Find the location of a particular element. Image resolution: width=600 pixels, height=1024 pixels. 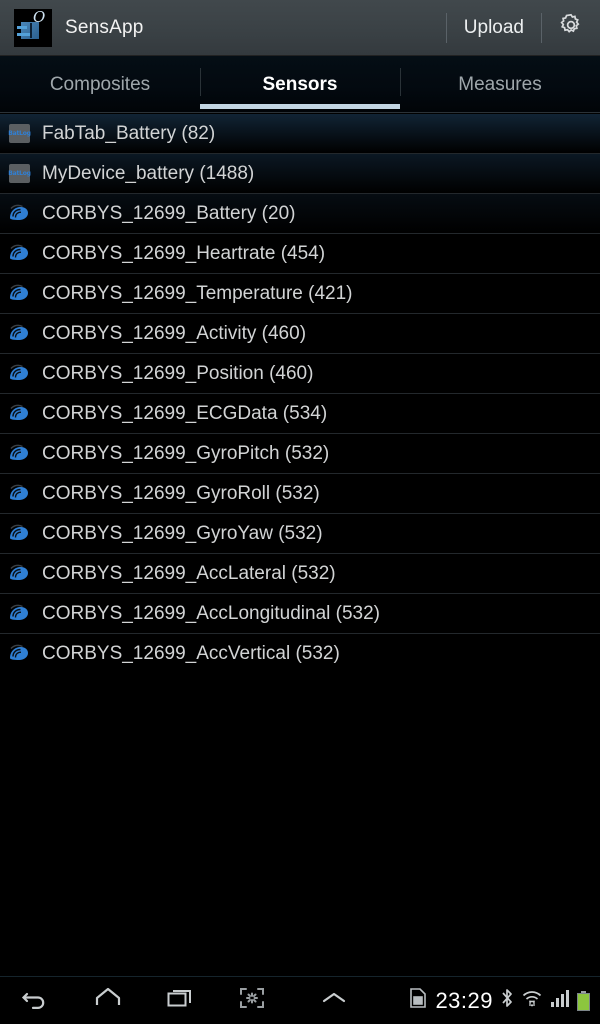

status-area: 23:29 is located at coordinates (504, 1000).